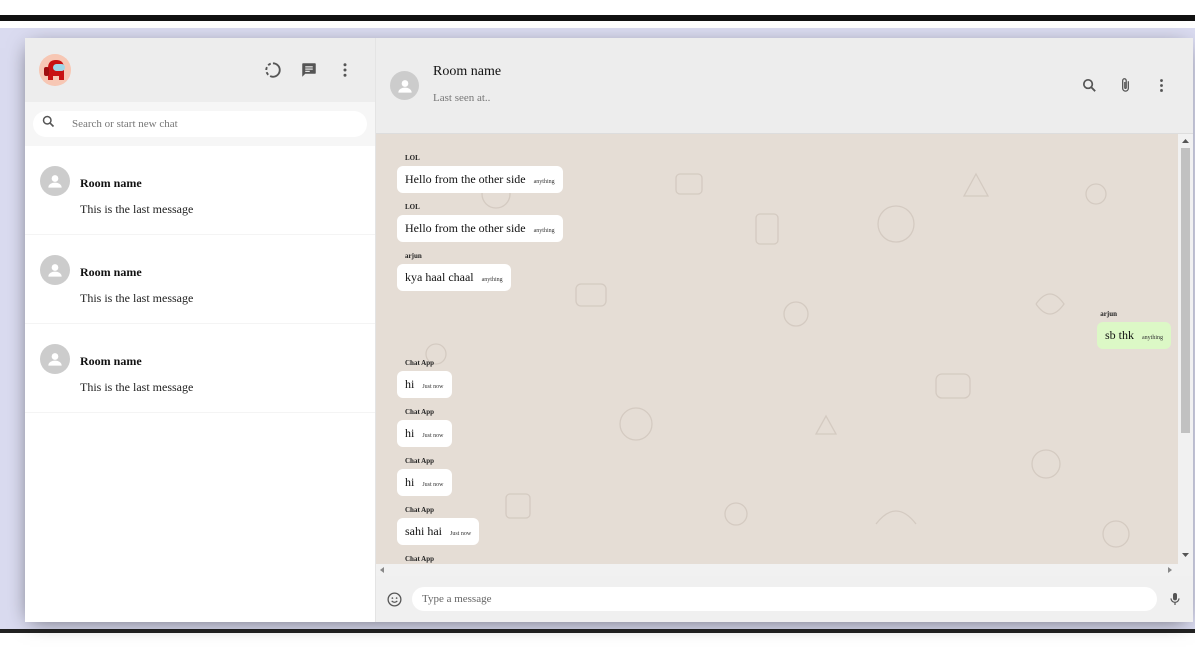 Image resolution: width=1195 pixels, height=647 pixels. Describe the element at coordinates (784, 570) in the screenshot. I see `horizontal-scrollbar` at that location.